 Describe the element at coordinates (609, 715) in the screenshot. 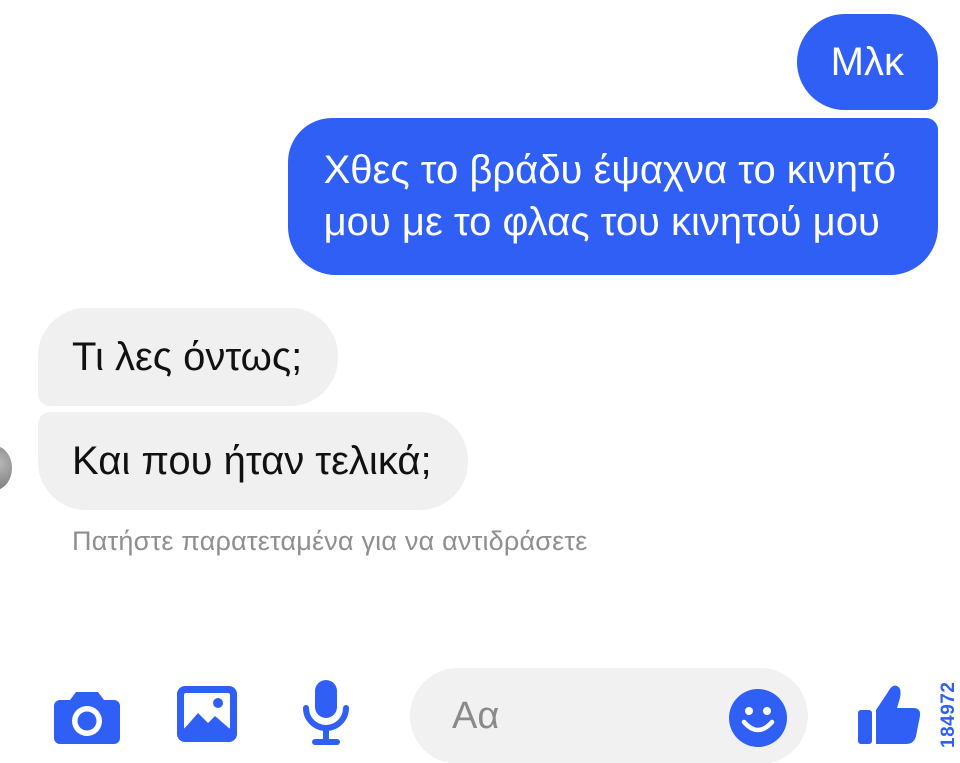

I see `message-input: Αα` at that location.